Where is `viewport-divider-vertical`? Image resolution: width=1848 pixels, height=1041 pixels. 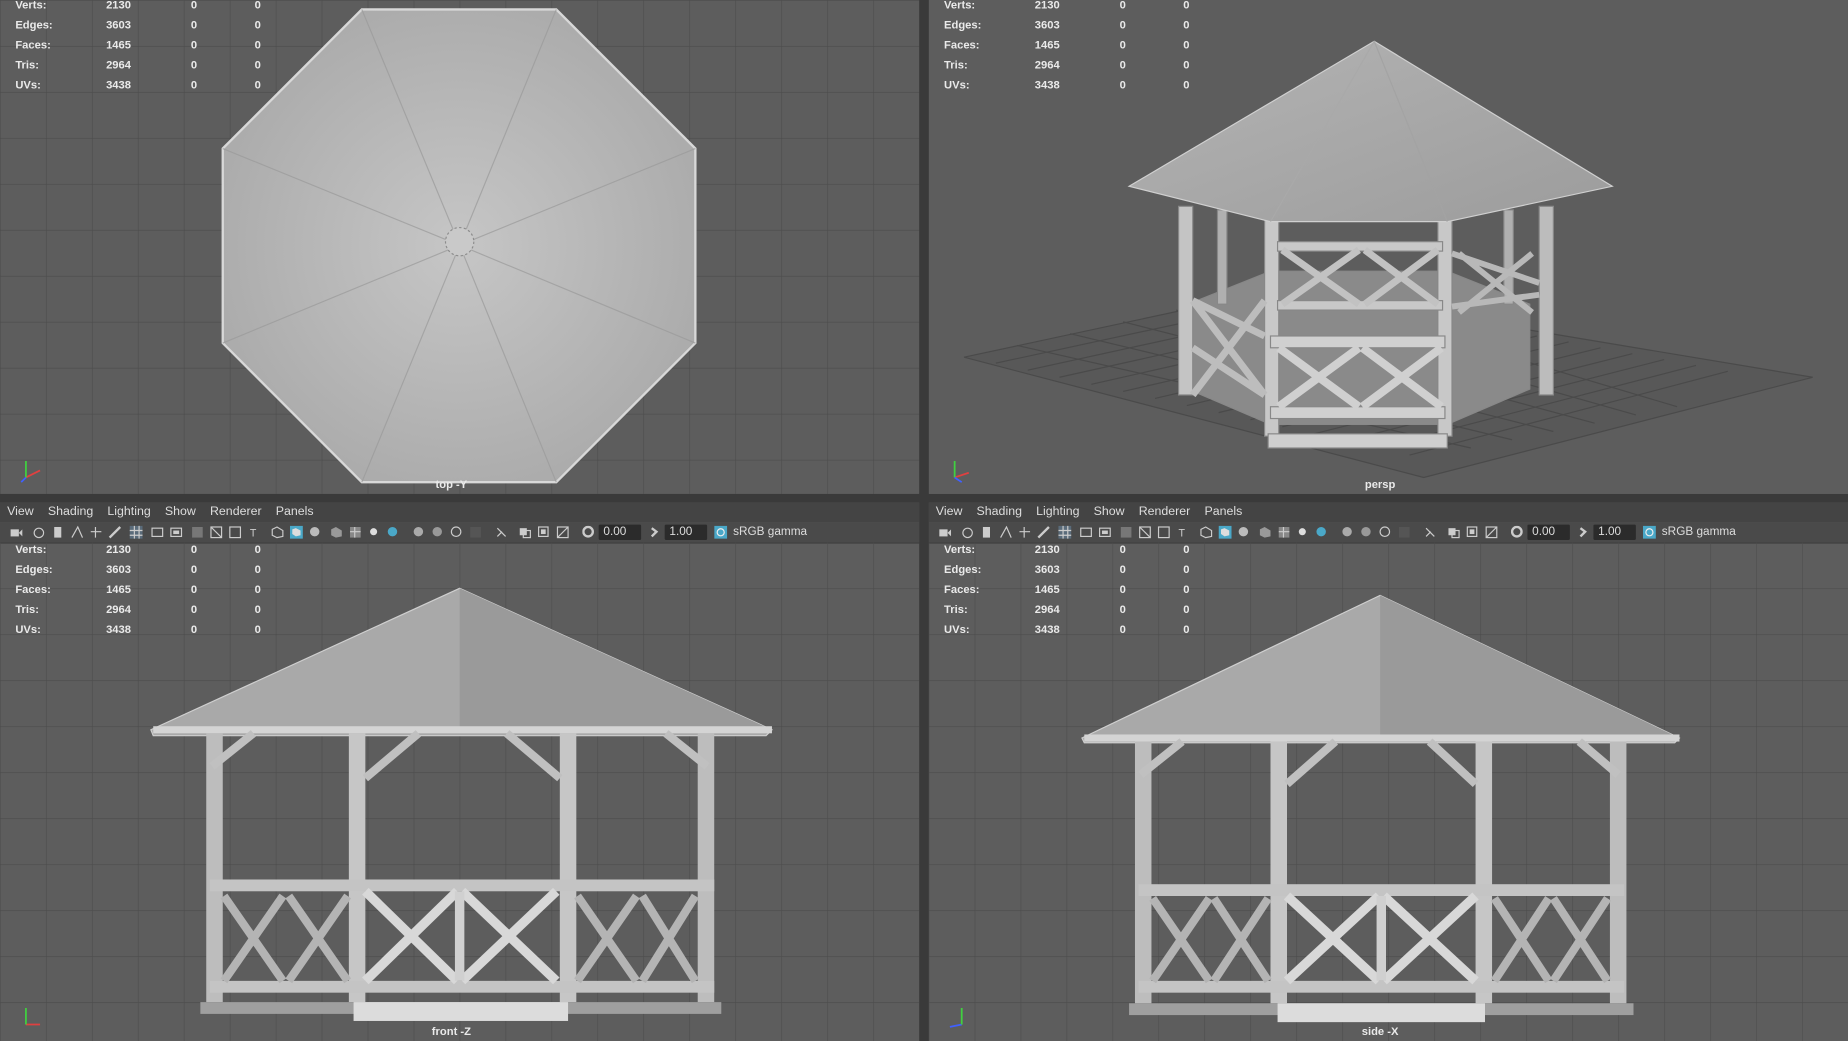 viewport-divider-vertical is located at coordinates (924, 520).